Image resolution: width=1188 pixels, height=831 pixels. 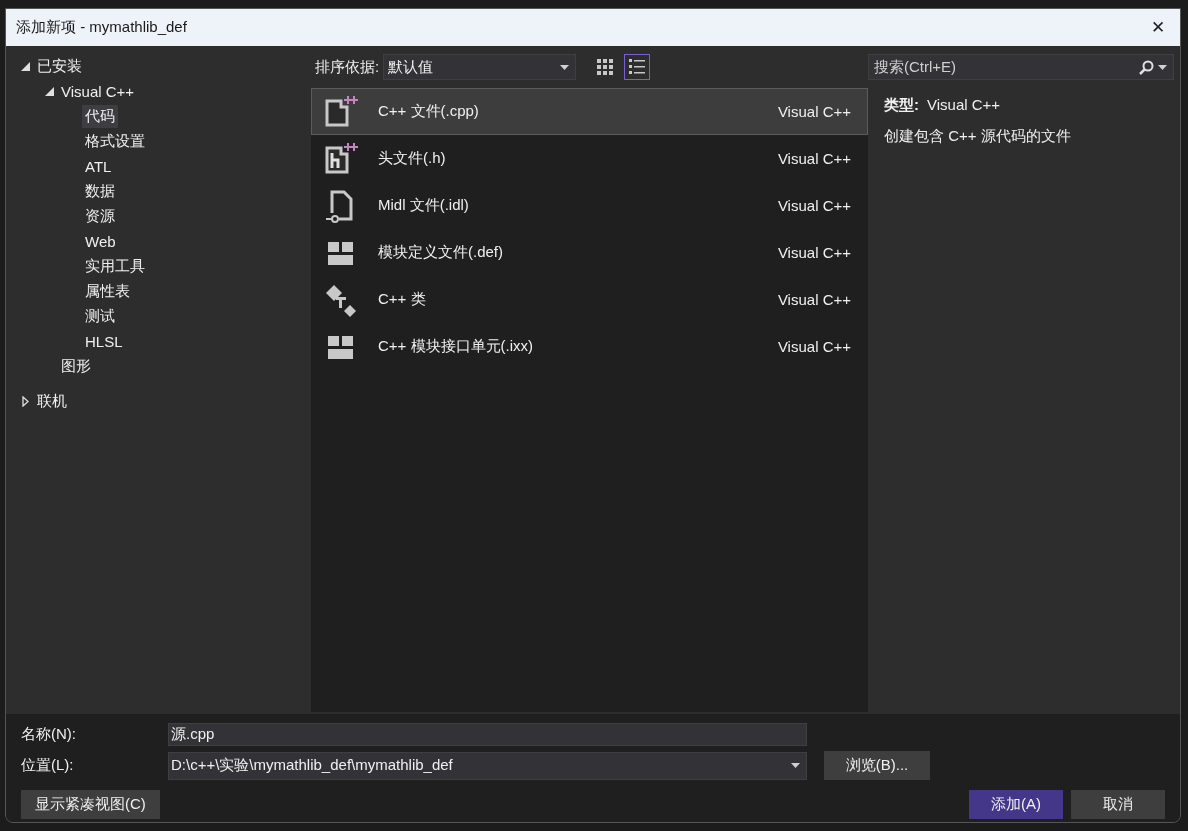 What do you see at coordinates (59, 66) in the screenshot?
I see `tree-item: 已安装` at bounding box center [59, 66].